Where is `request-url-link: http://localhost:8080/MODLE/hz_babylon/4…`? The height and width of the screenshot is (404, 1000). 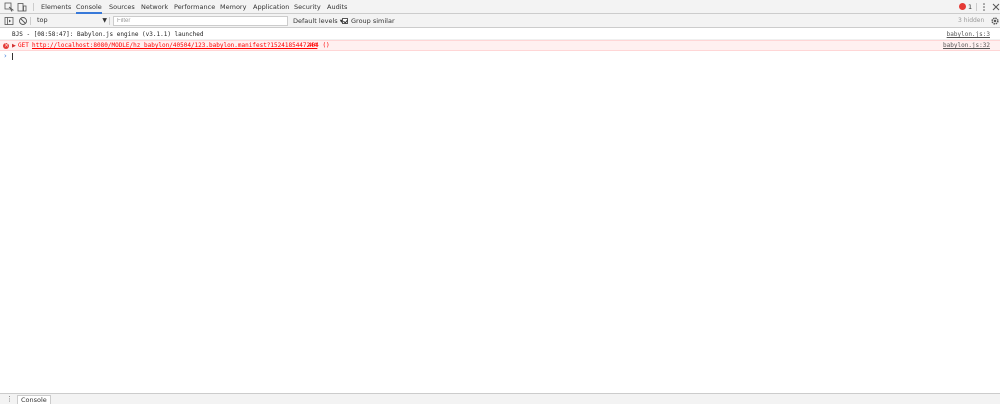
request-url-link: http://localhost:8080/MODLE/hz_babylon/4… is located at coordinates (174, 46).